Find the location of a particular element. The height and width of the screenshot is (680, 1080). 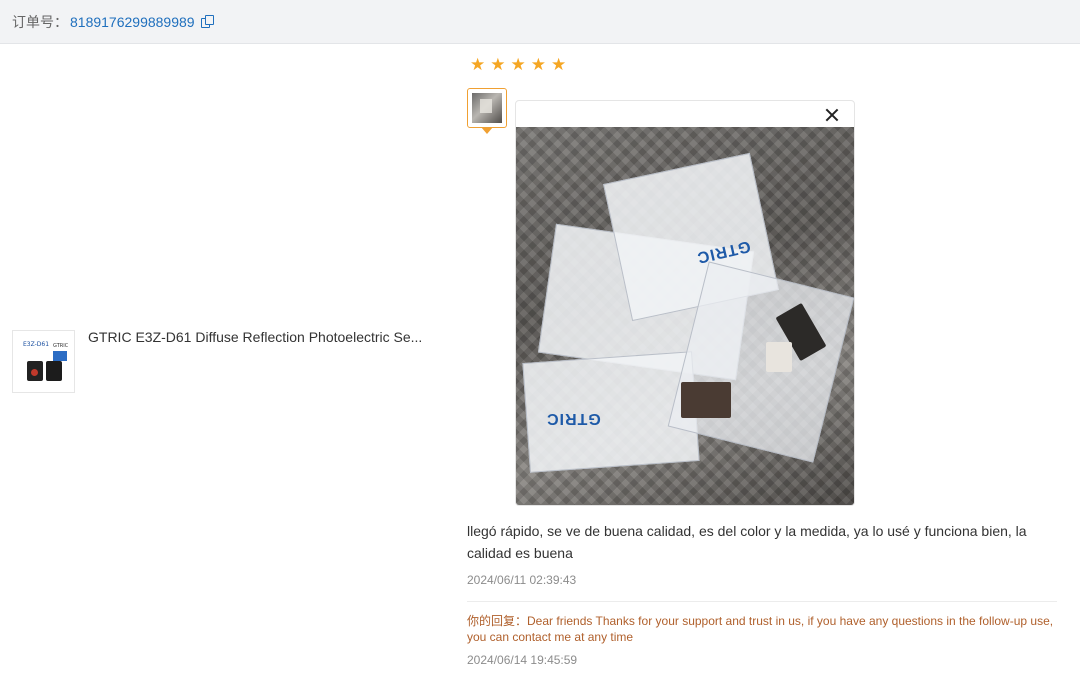

review-timestamp: 2024/06/11 02:39:43 is located at coordinates (522, 580).